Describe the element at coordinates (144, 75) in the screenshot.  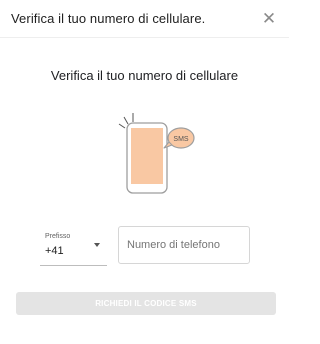
I see `page-title: Verifica il tuo numero di cellulare` at that location.